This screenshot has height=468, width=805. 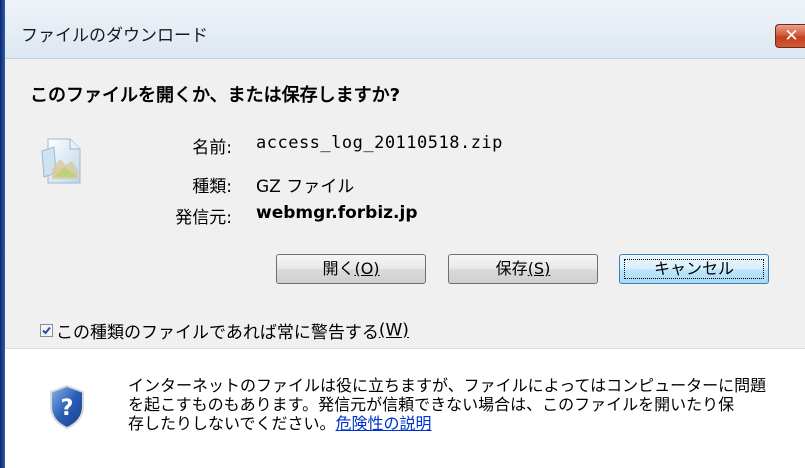 I want to click on focus-ring, so click(x=694, y=269).